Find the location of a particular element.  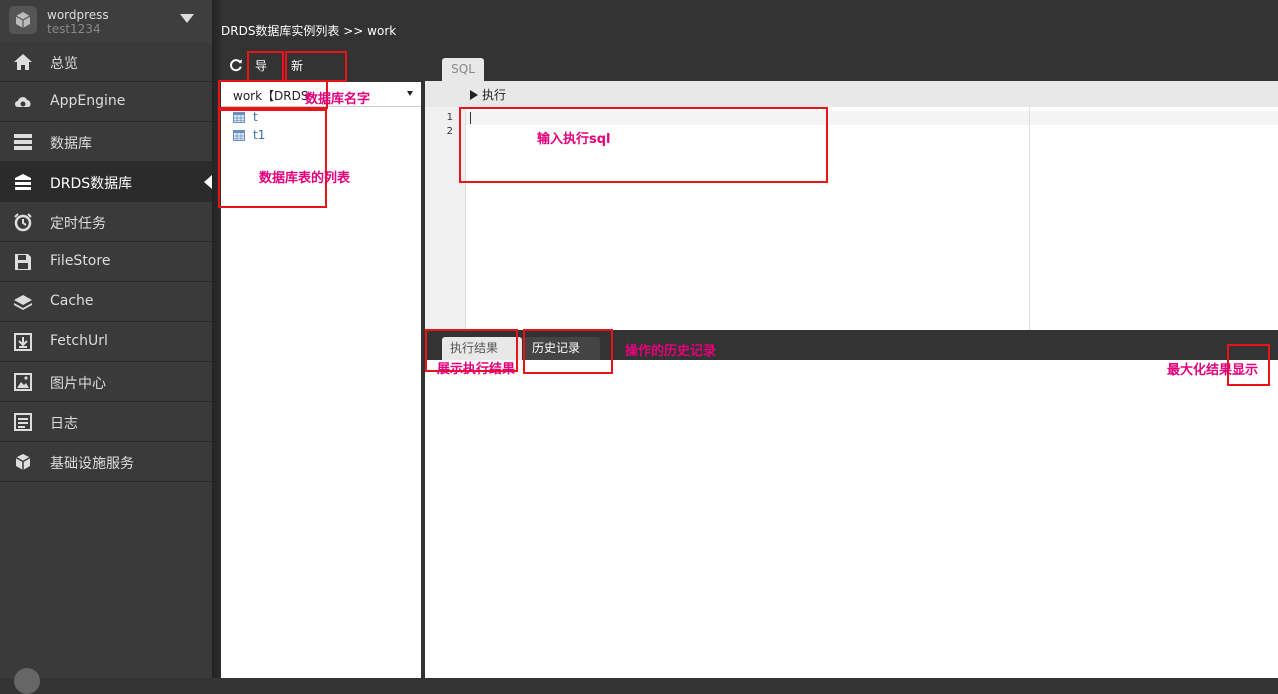

sidebar-item-image-center: 图片中心 is located at coordinates (106, 382).